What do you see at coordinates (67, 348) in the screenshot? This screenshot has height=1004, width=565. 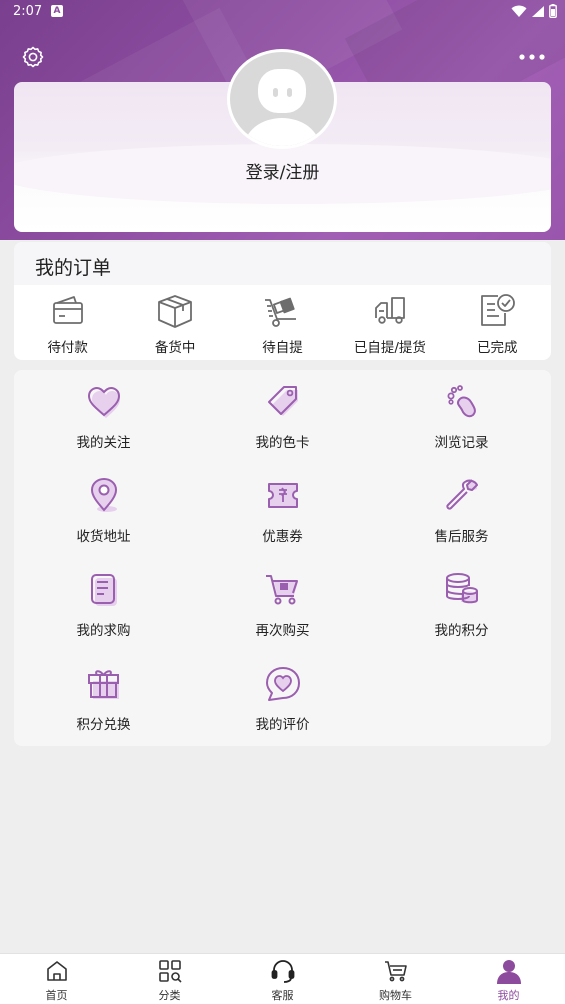 I see `order-label: 待付款` at bounding box center [67, 348].